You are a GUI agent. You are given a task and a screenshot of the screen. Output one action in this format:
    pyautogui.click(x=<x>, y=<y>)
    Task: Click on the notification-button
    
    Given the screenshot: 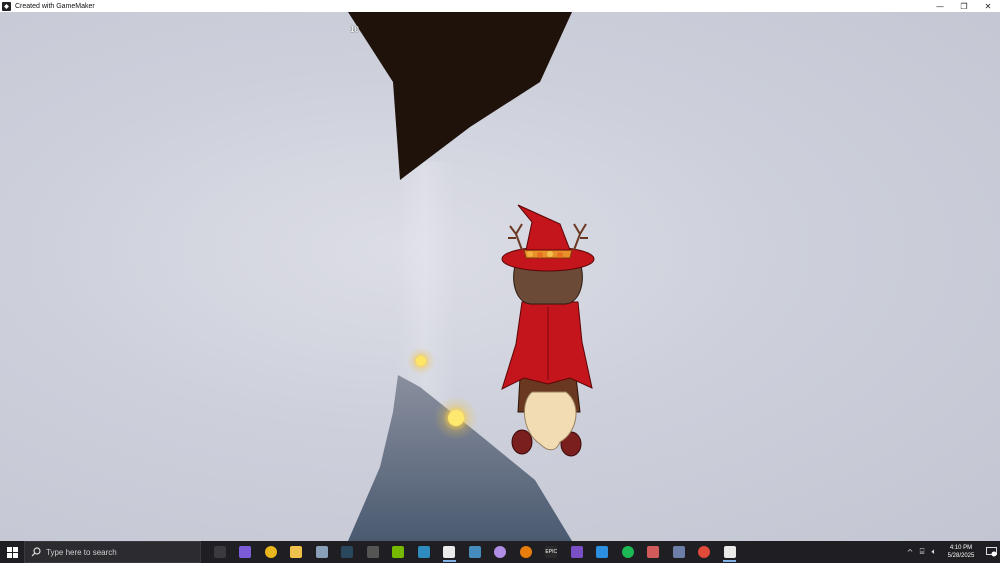 What is the action you would take?
    pyautogui.click(x=991, y=552)
    